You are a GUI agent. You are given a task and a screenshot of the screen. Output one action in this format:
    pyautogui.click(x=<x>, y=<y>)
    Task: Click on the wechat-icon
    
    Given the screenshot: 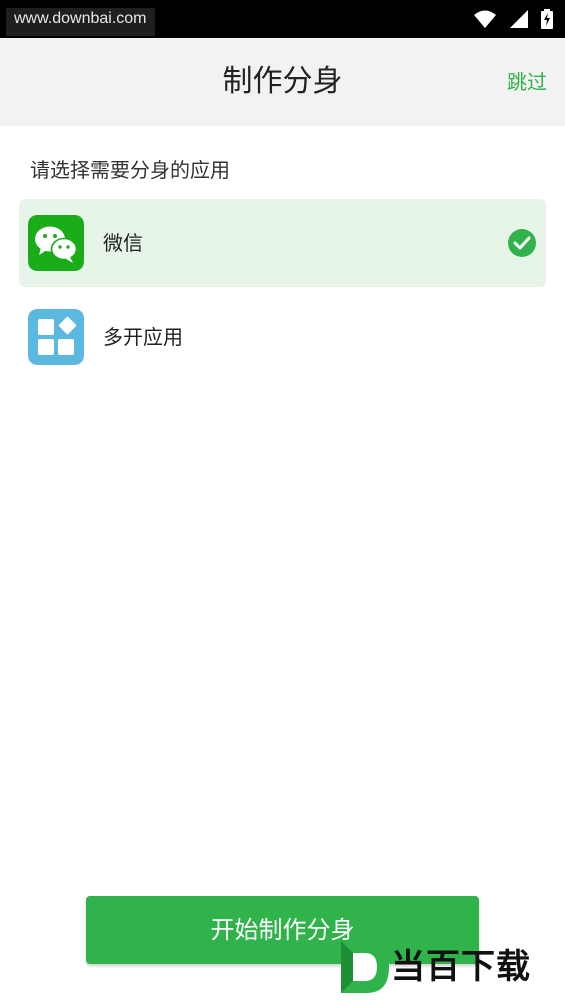 What is the action you would take?
    pyautogui.click(x=56, y=243)
    